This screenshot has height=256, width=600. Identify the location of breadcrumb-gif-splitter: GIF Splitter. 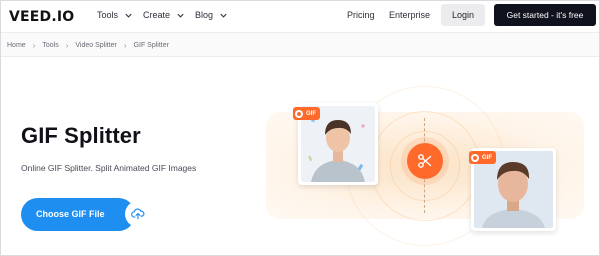
(151, 45).